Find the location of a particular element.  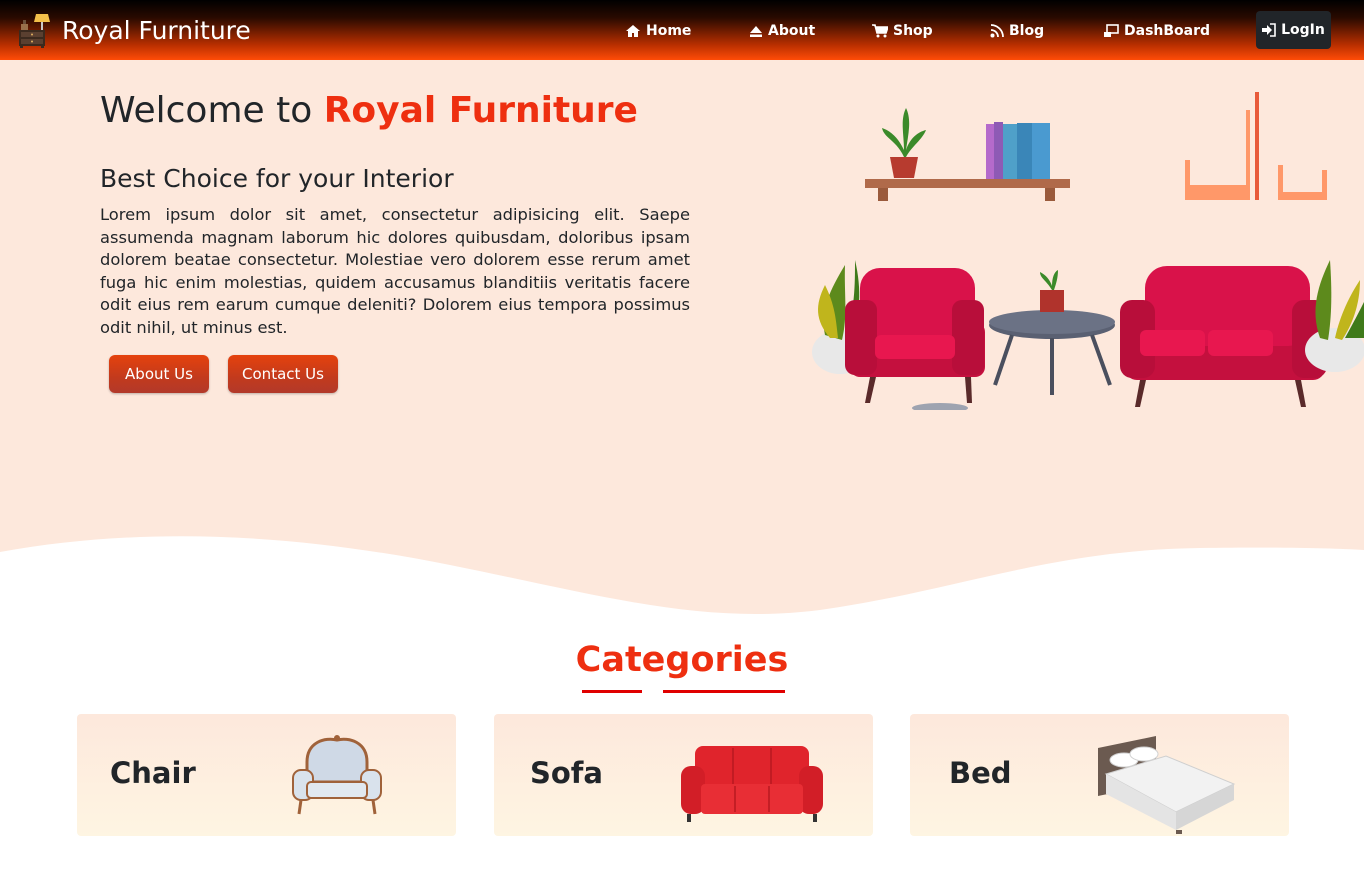

nav-dashboard: DashBoard is located at coordinates (1156, 31).